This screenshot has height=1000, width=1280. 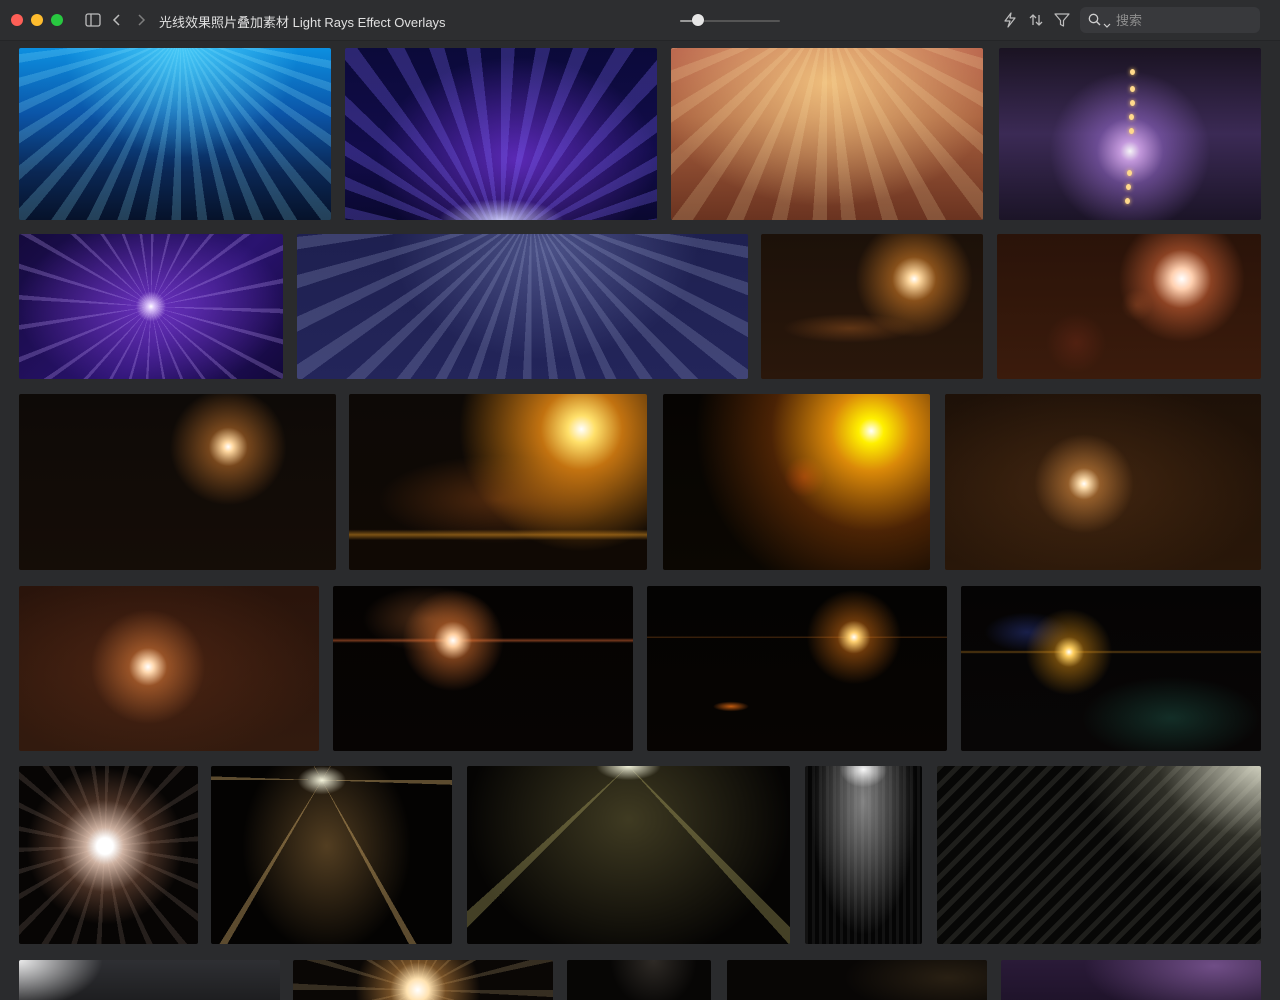 I want to click on lightning-icon, so click(x=1010, y=20).